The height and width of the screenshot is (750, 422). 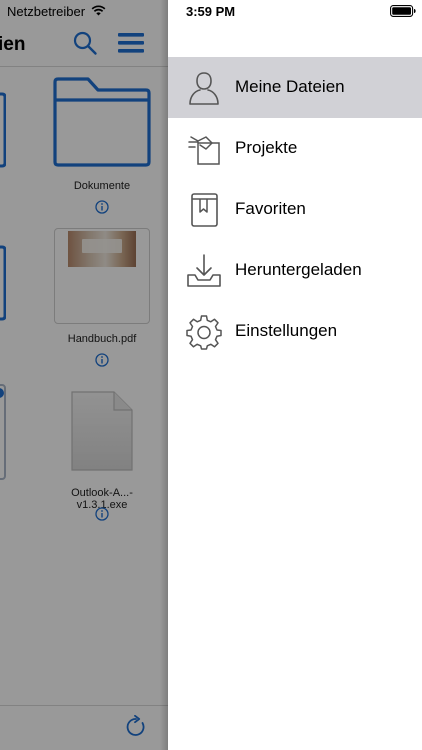 I want to click on menu-item-favoriten: Favoriten, so click(x=295, y=209).